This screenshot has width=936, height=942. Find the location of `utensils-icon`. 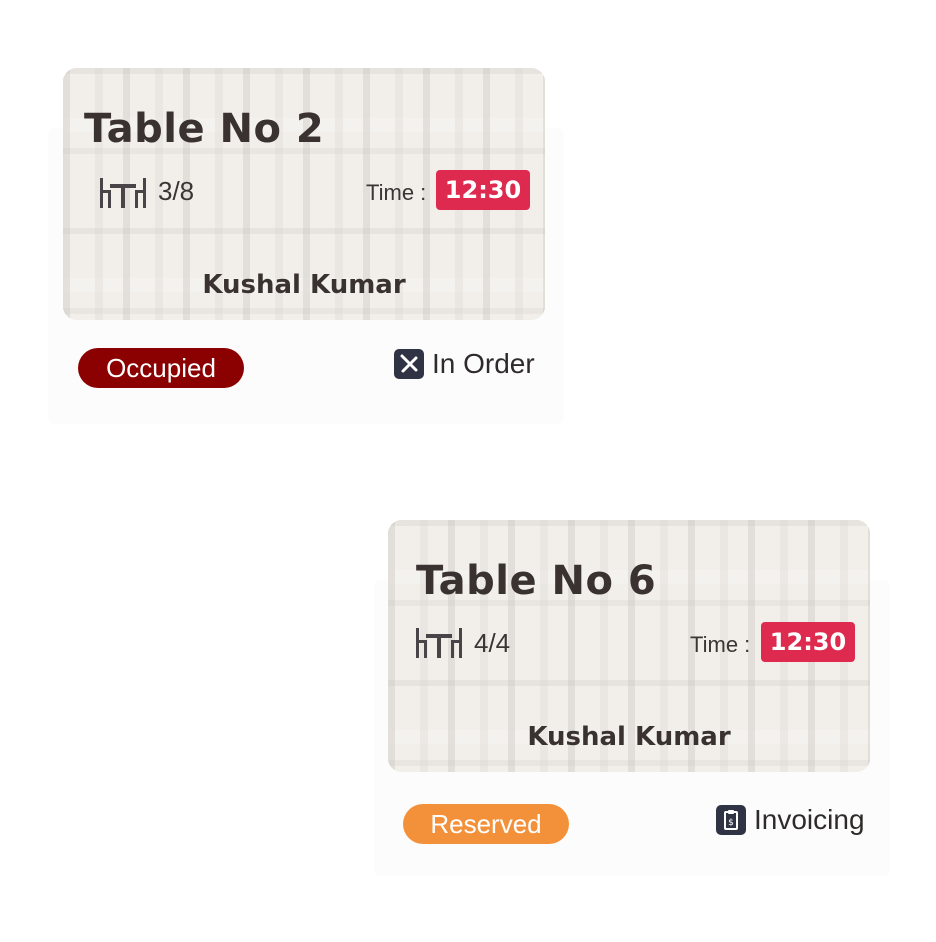

utensils-icon is located at coordinates (409, 364).